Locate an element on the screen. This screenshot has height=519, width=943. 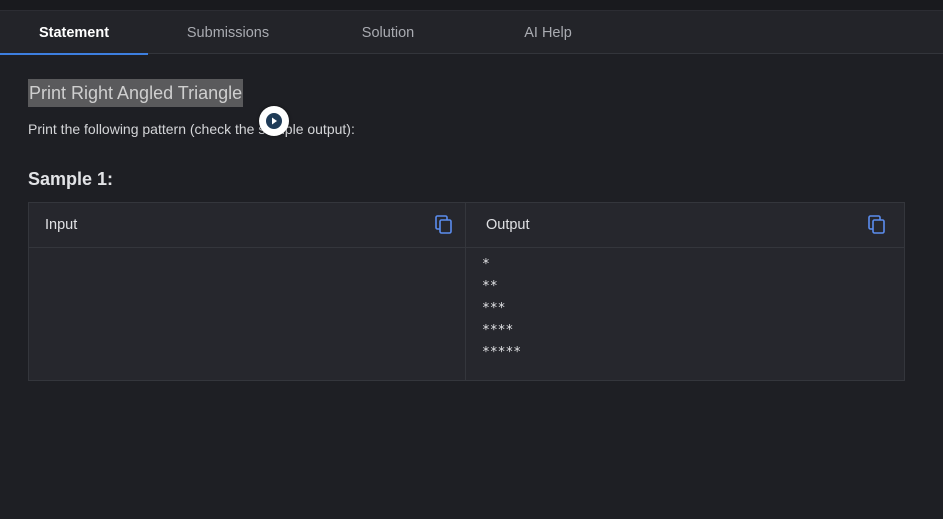
input-label: Input is located at coordinates (61, 225).